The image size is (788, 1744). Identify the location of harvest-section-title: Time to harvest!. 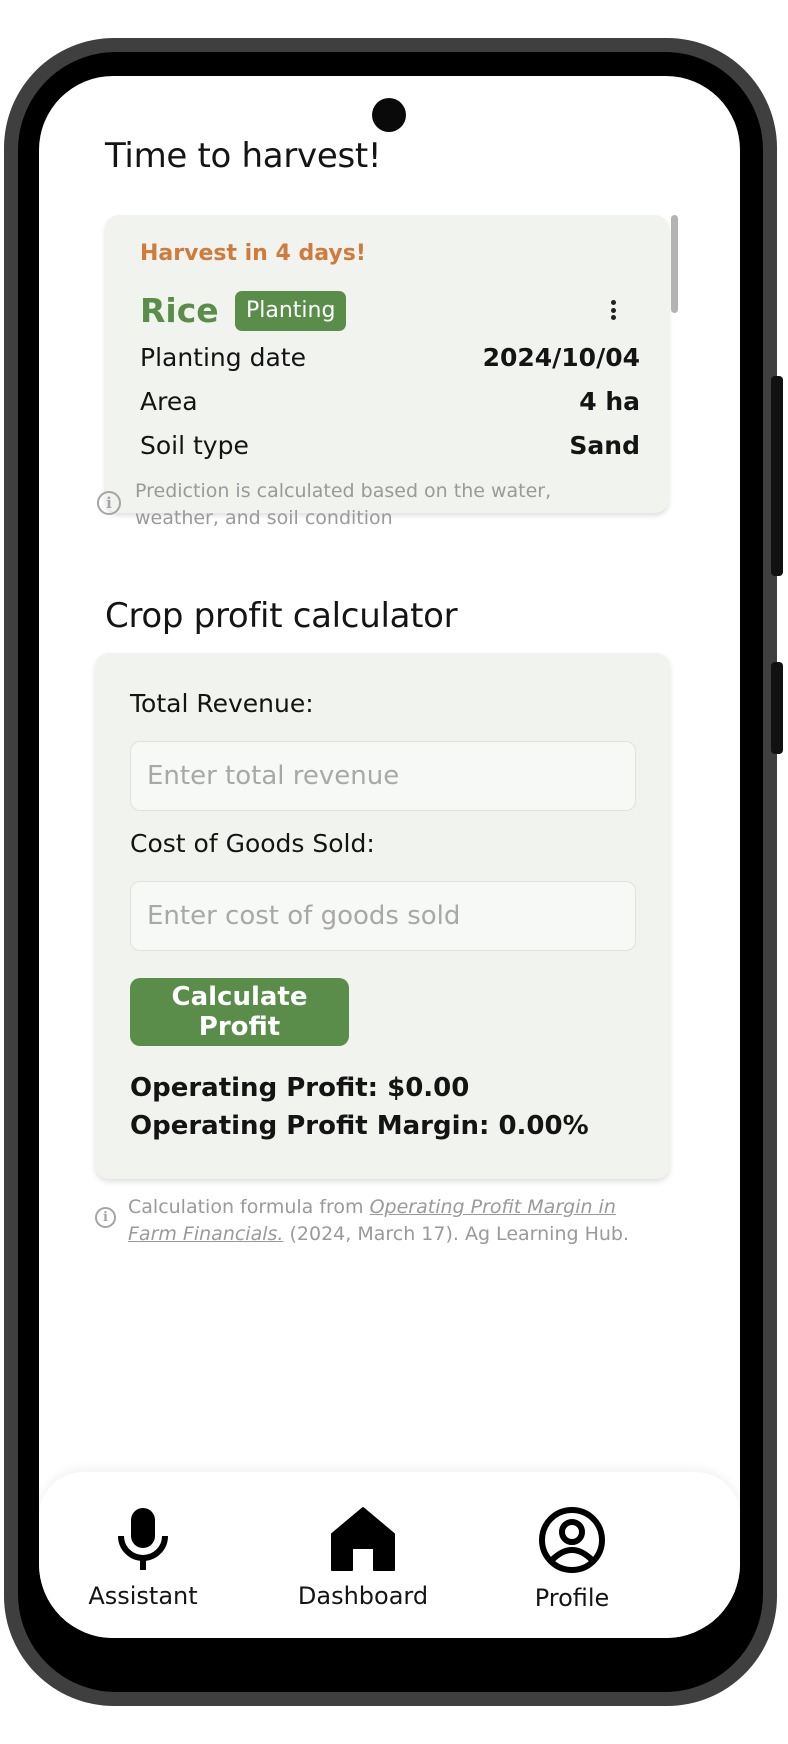
(243, 156).